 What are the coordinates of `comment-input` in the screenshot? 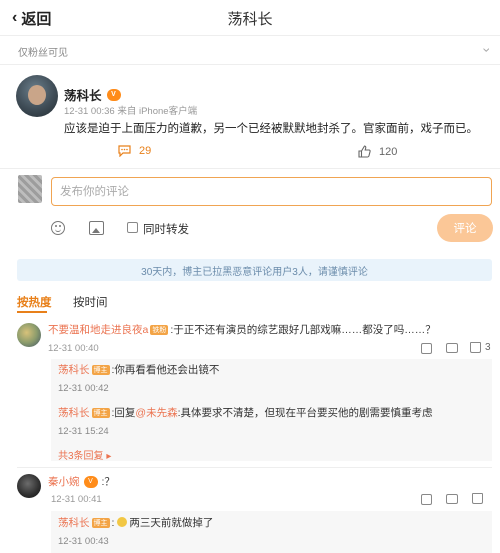 It's located at (271, 191).